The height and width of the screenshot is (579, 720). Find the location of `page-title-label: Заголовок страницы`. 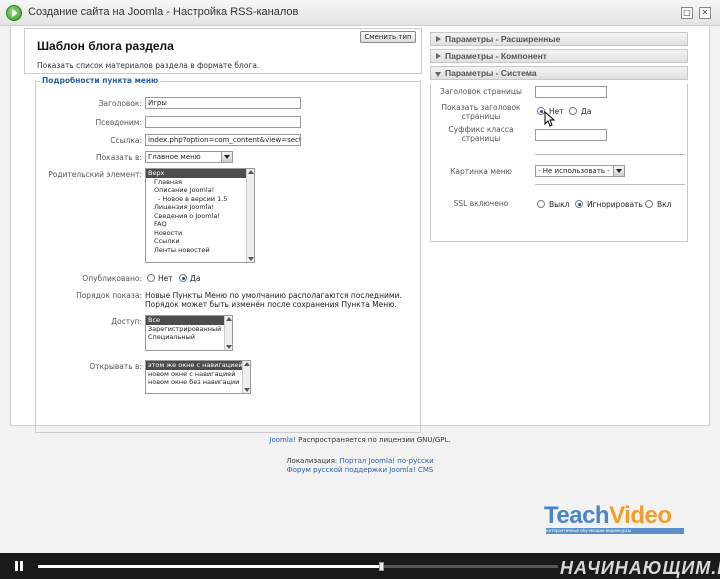

page-title-label: Заголовок страницы is located at coordinates (481, 91).